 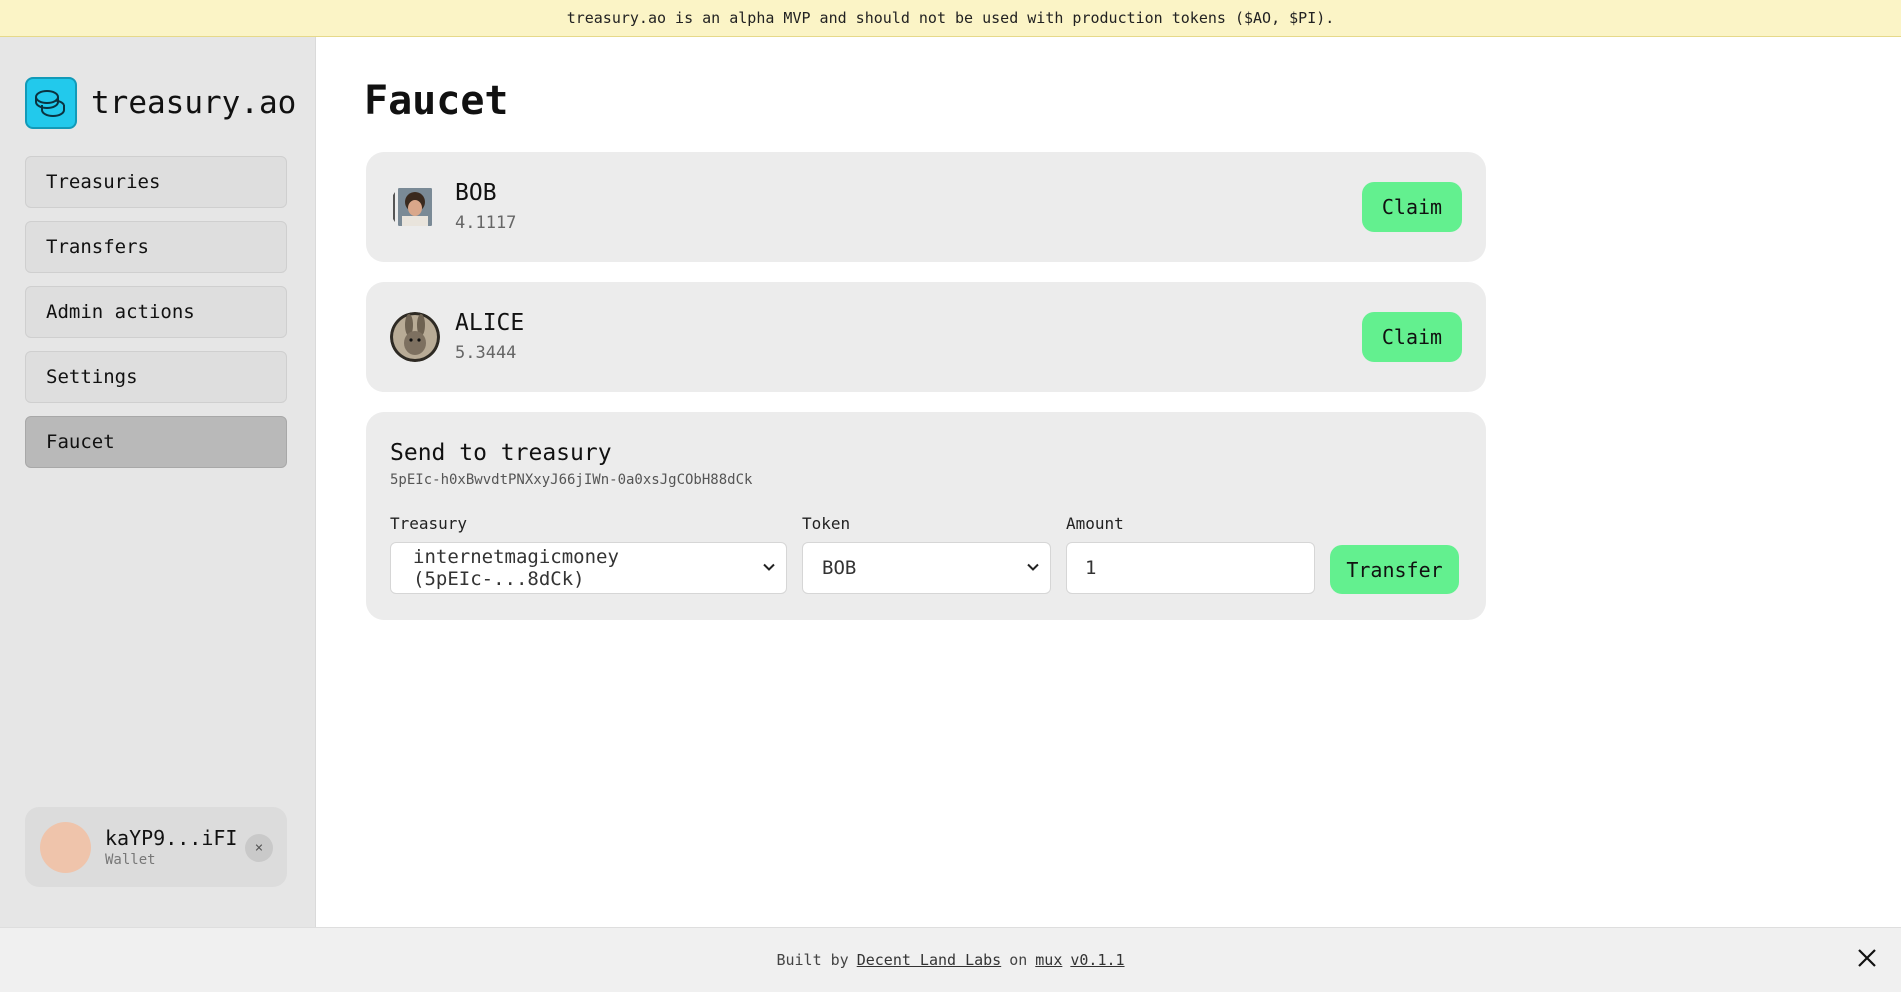 I want to click on transfer-button: Transfer, so click(x=1394, y=569).